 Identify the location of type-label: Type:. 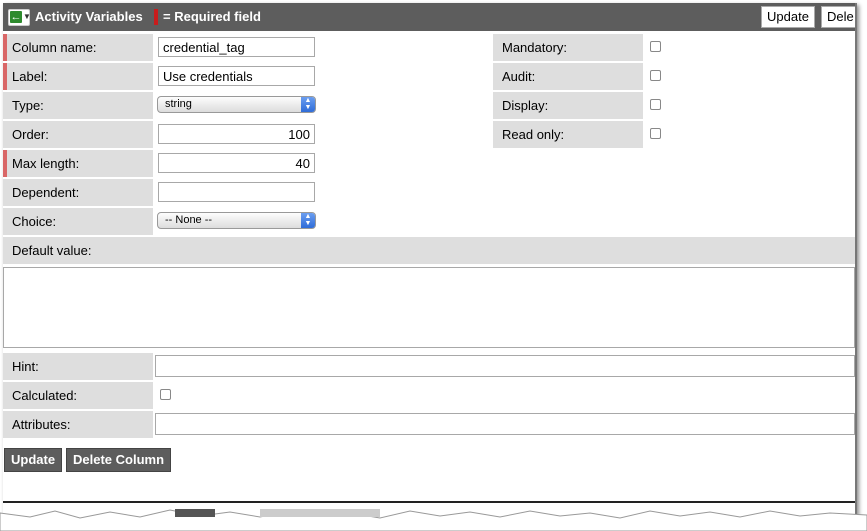
(78, 105).